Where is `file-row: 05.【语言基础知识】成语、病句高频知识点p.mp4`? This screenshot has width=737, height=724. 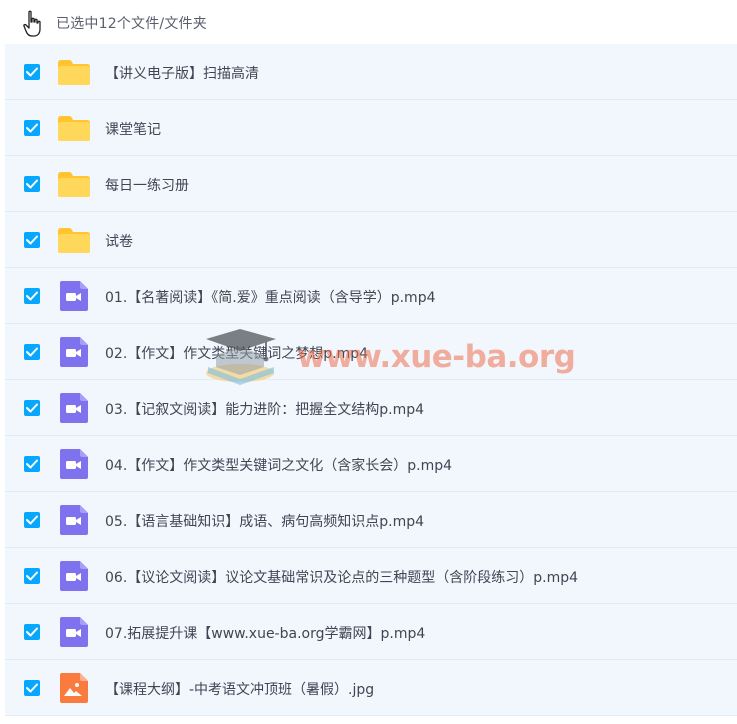
file-row: 05.【语言基础知识】成语、病句高频知识点p.mp4 is located at coordinates (371, 520).